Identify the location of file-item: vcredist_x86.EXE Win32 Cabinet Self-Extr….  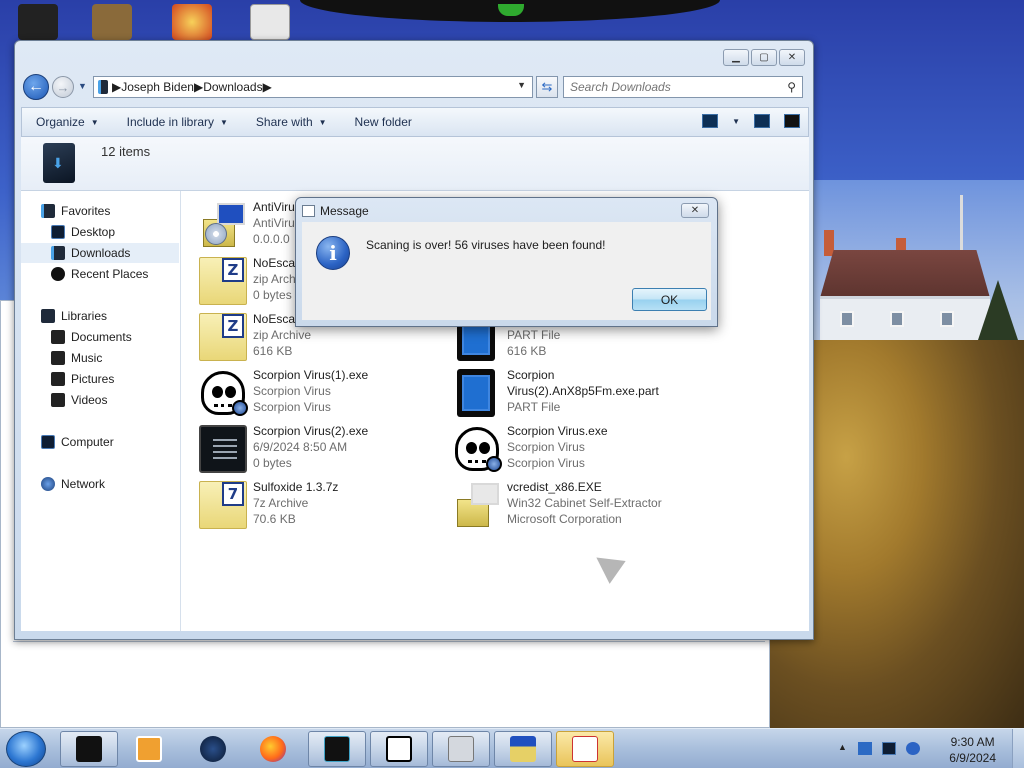
(578, 505).